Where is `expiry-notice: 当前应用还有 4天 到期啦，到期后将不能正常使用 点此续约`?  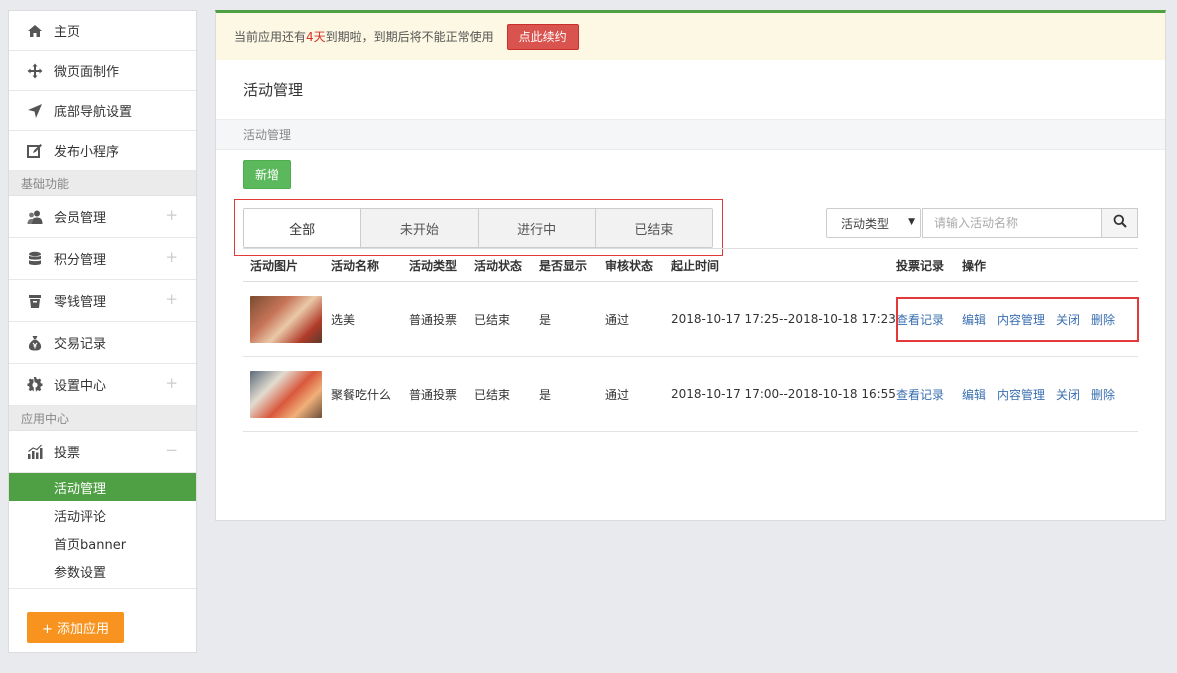
expiry-notice: 当前应用还有 4天 到期啦，到期后将不能正常使用 点此续约 is located at coordinates (690, 36).